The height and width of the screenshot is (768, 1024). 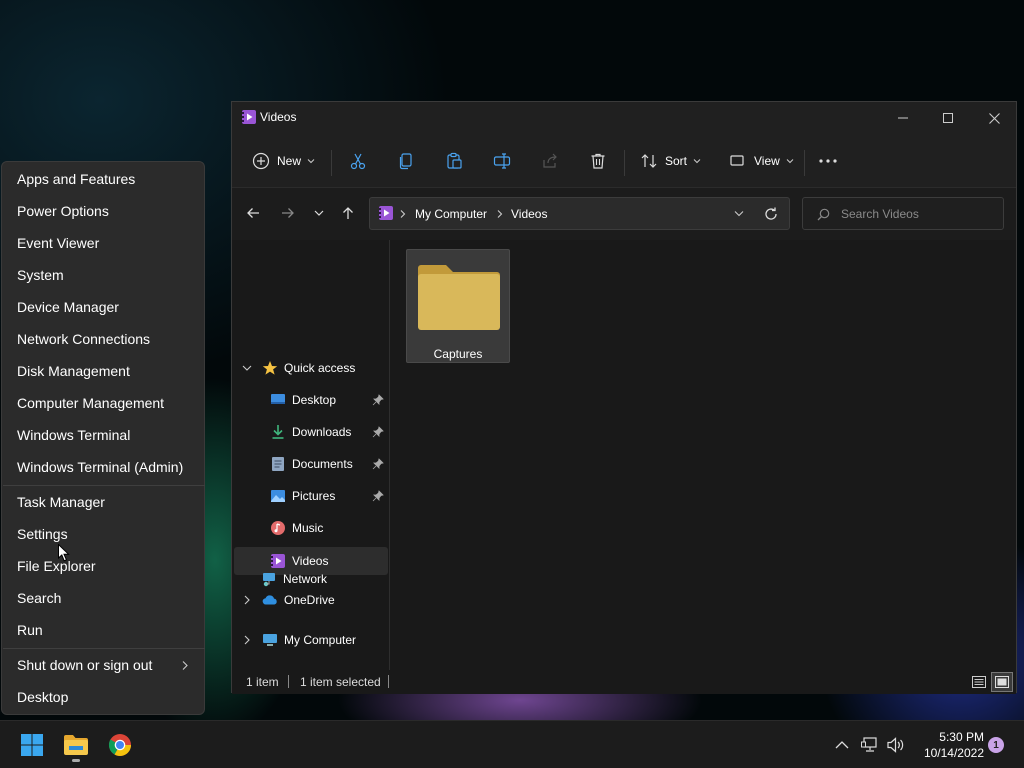 What do you see at coordinates (529, 214) in the screenshot?
I see `breadcrumb-videos: Videos` at bounding box center [529, 214].